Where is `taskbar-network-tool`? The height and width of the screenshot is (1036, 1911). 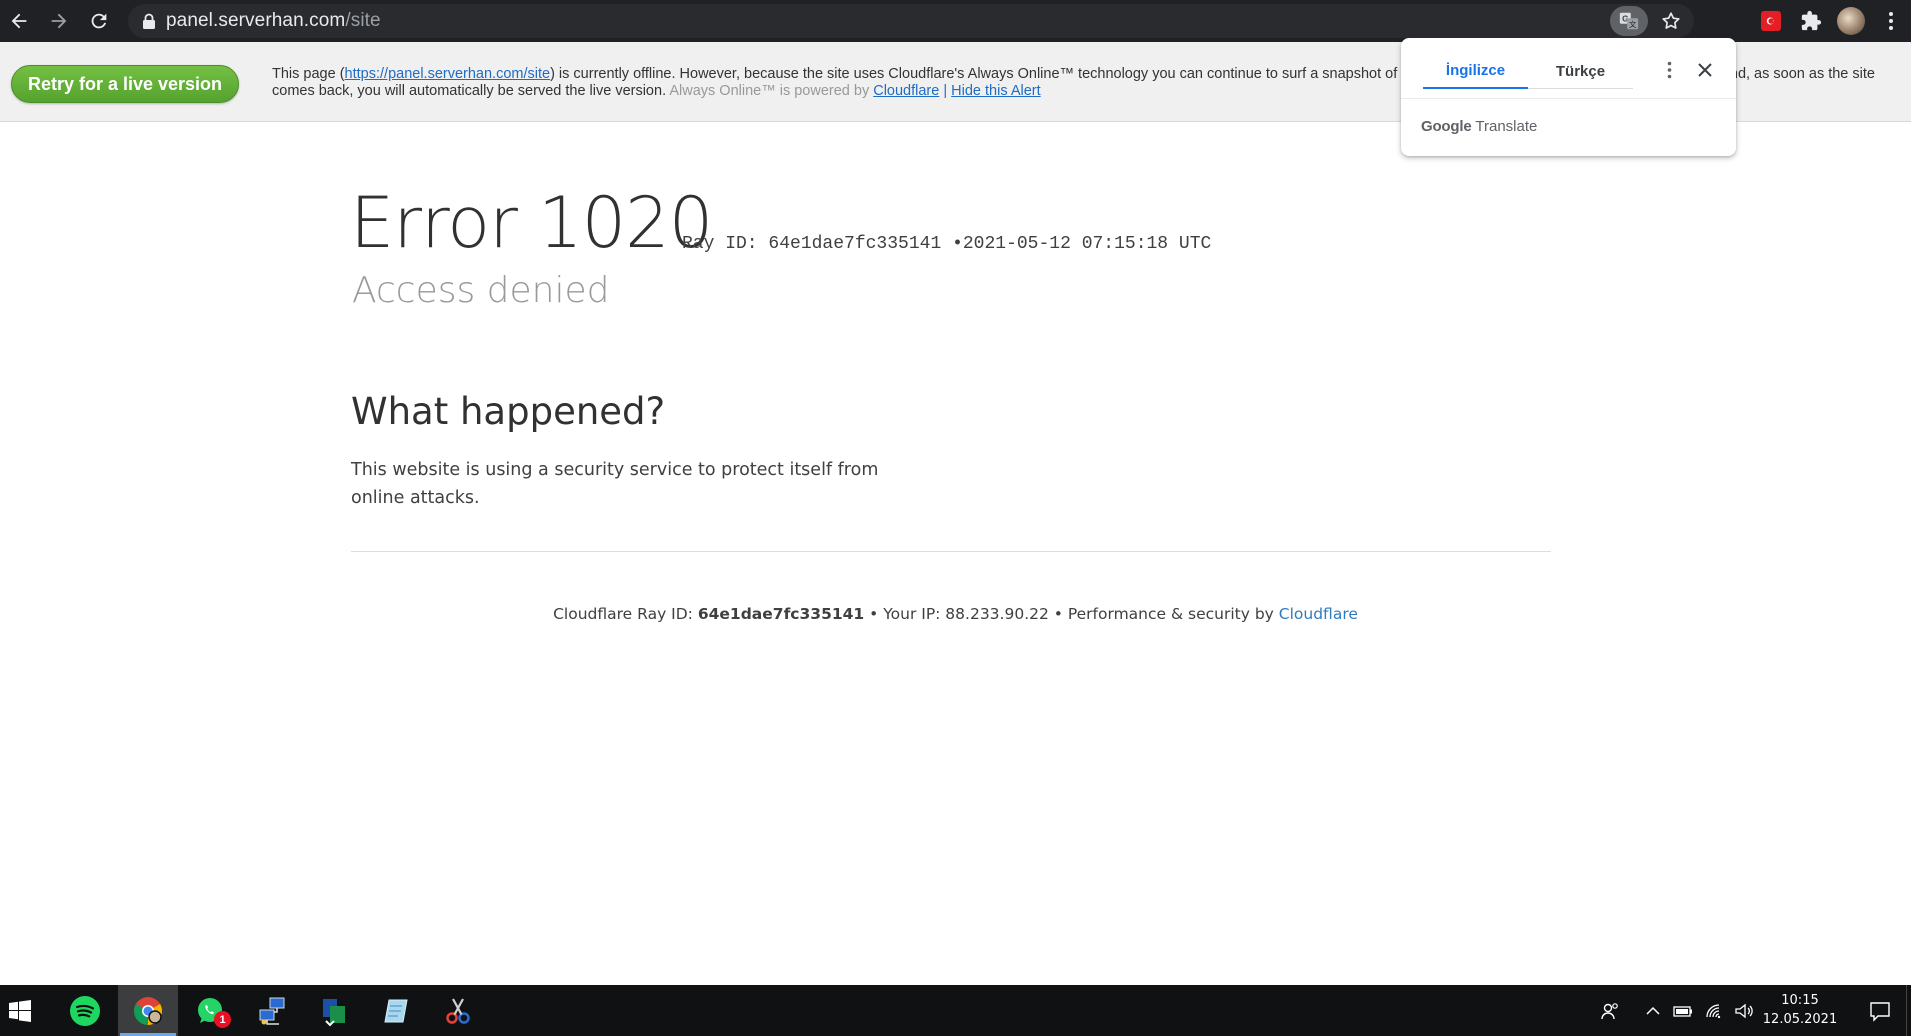
taskbar-network-tool is located at coordinates (272, 1010).